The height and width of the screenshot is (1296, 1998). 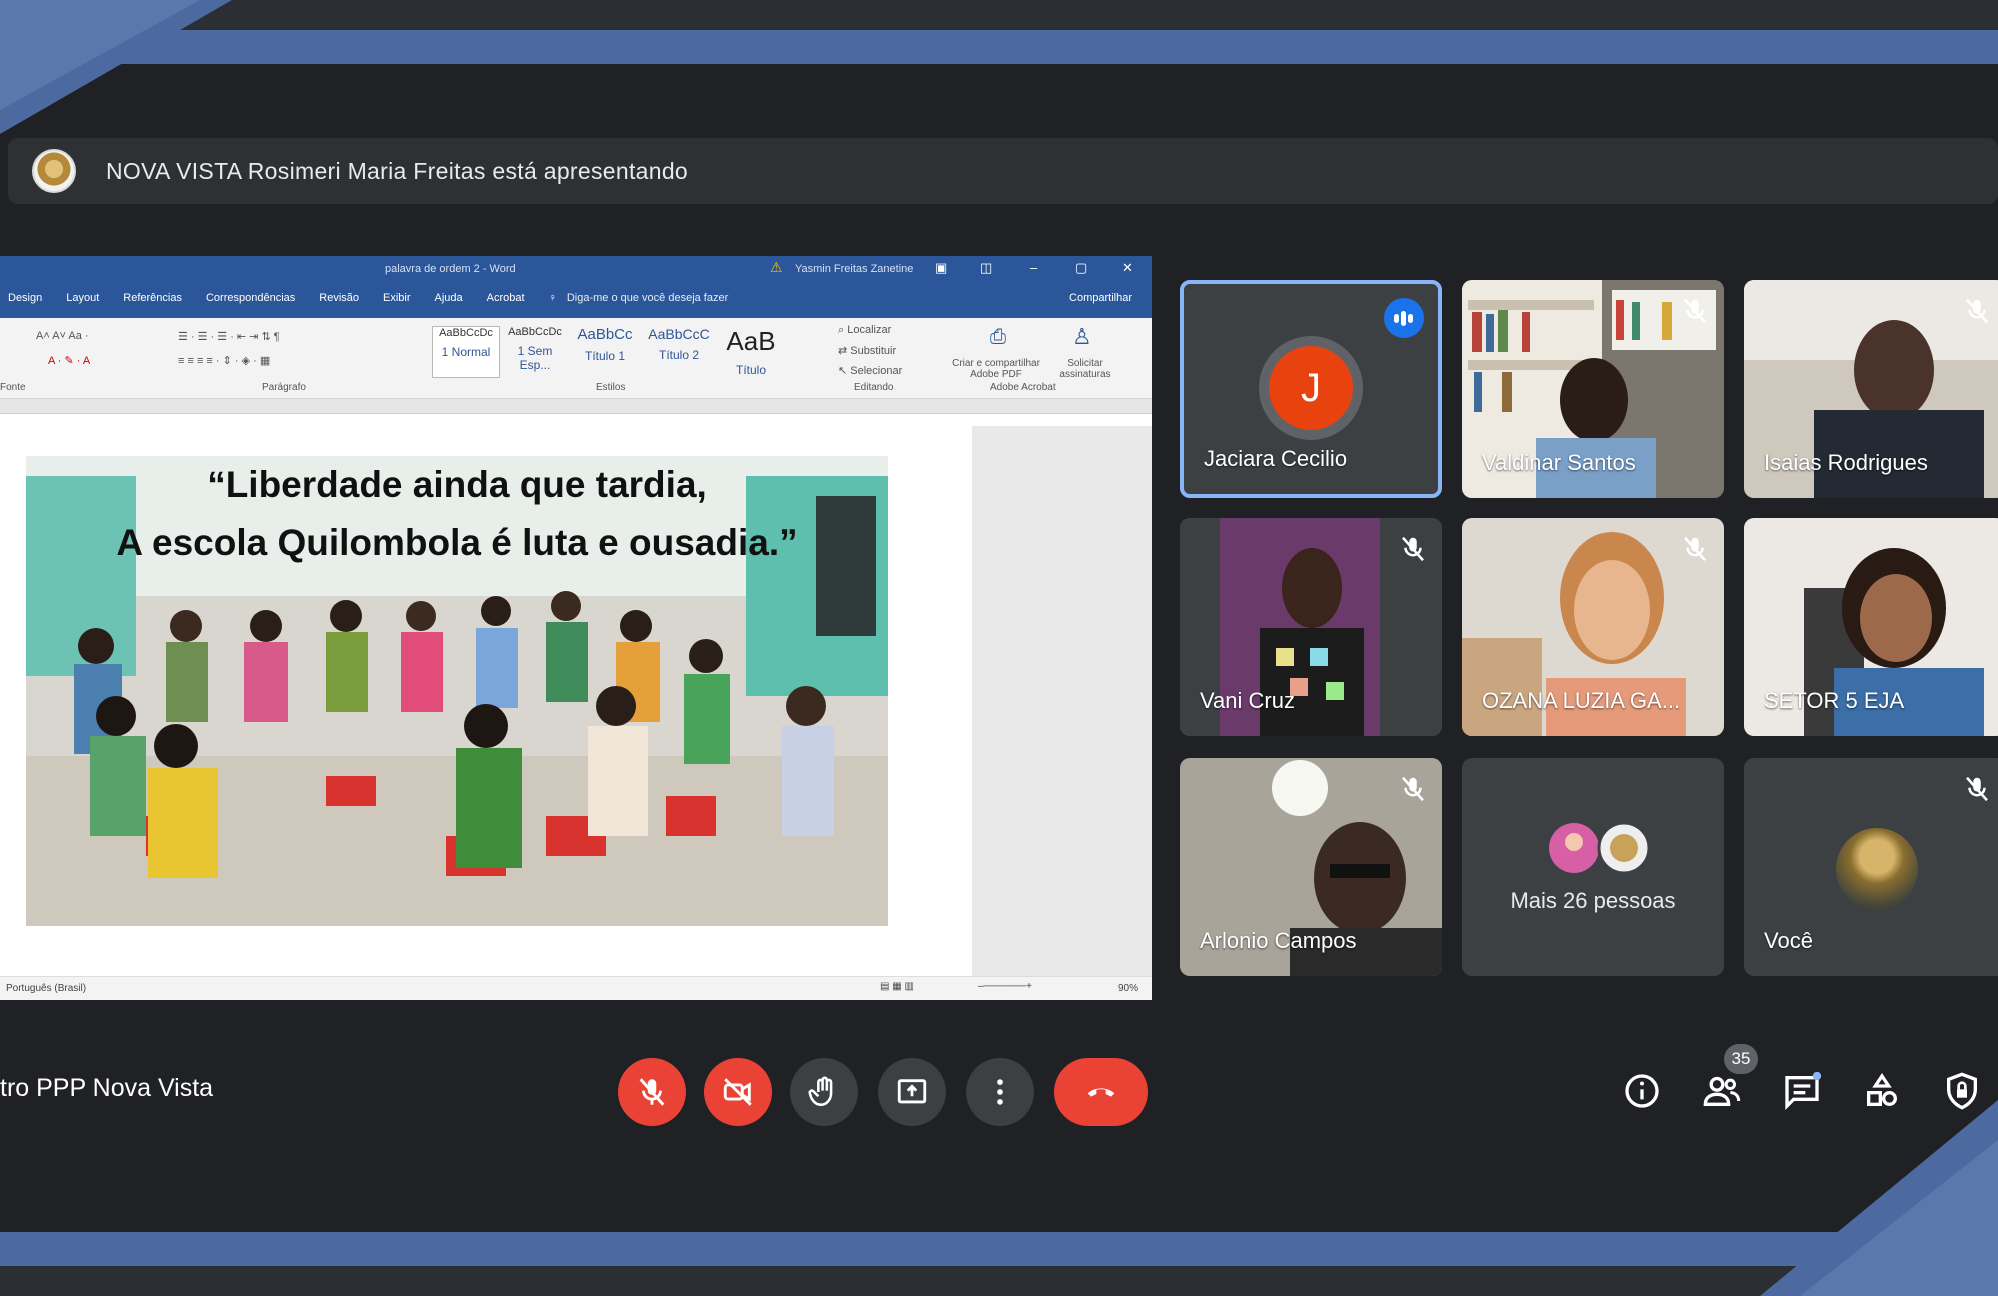 I want to click on replace-tool: ⇄ Substituir, so click(x=867, y=351).